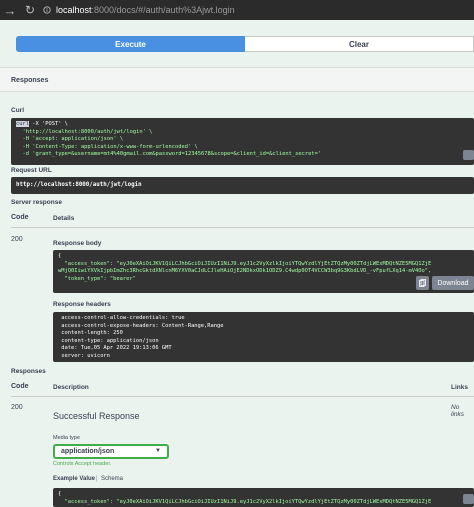  What do you see at coordinates (60, 494) in the screenshot?
I see `example-line1: {` at bounding box center [60, 494].